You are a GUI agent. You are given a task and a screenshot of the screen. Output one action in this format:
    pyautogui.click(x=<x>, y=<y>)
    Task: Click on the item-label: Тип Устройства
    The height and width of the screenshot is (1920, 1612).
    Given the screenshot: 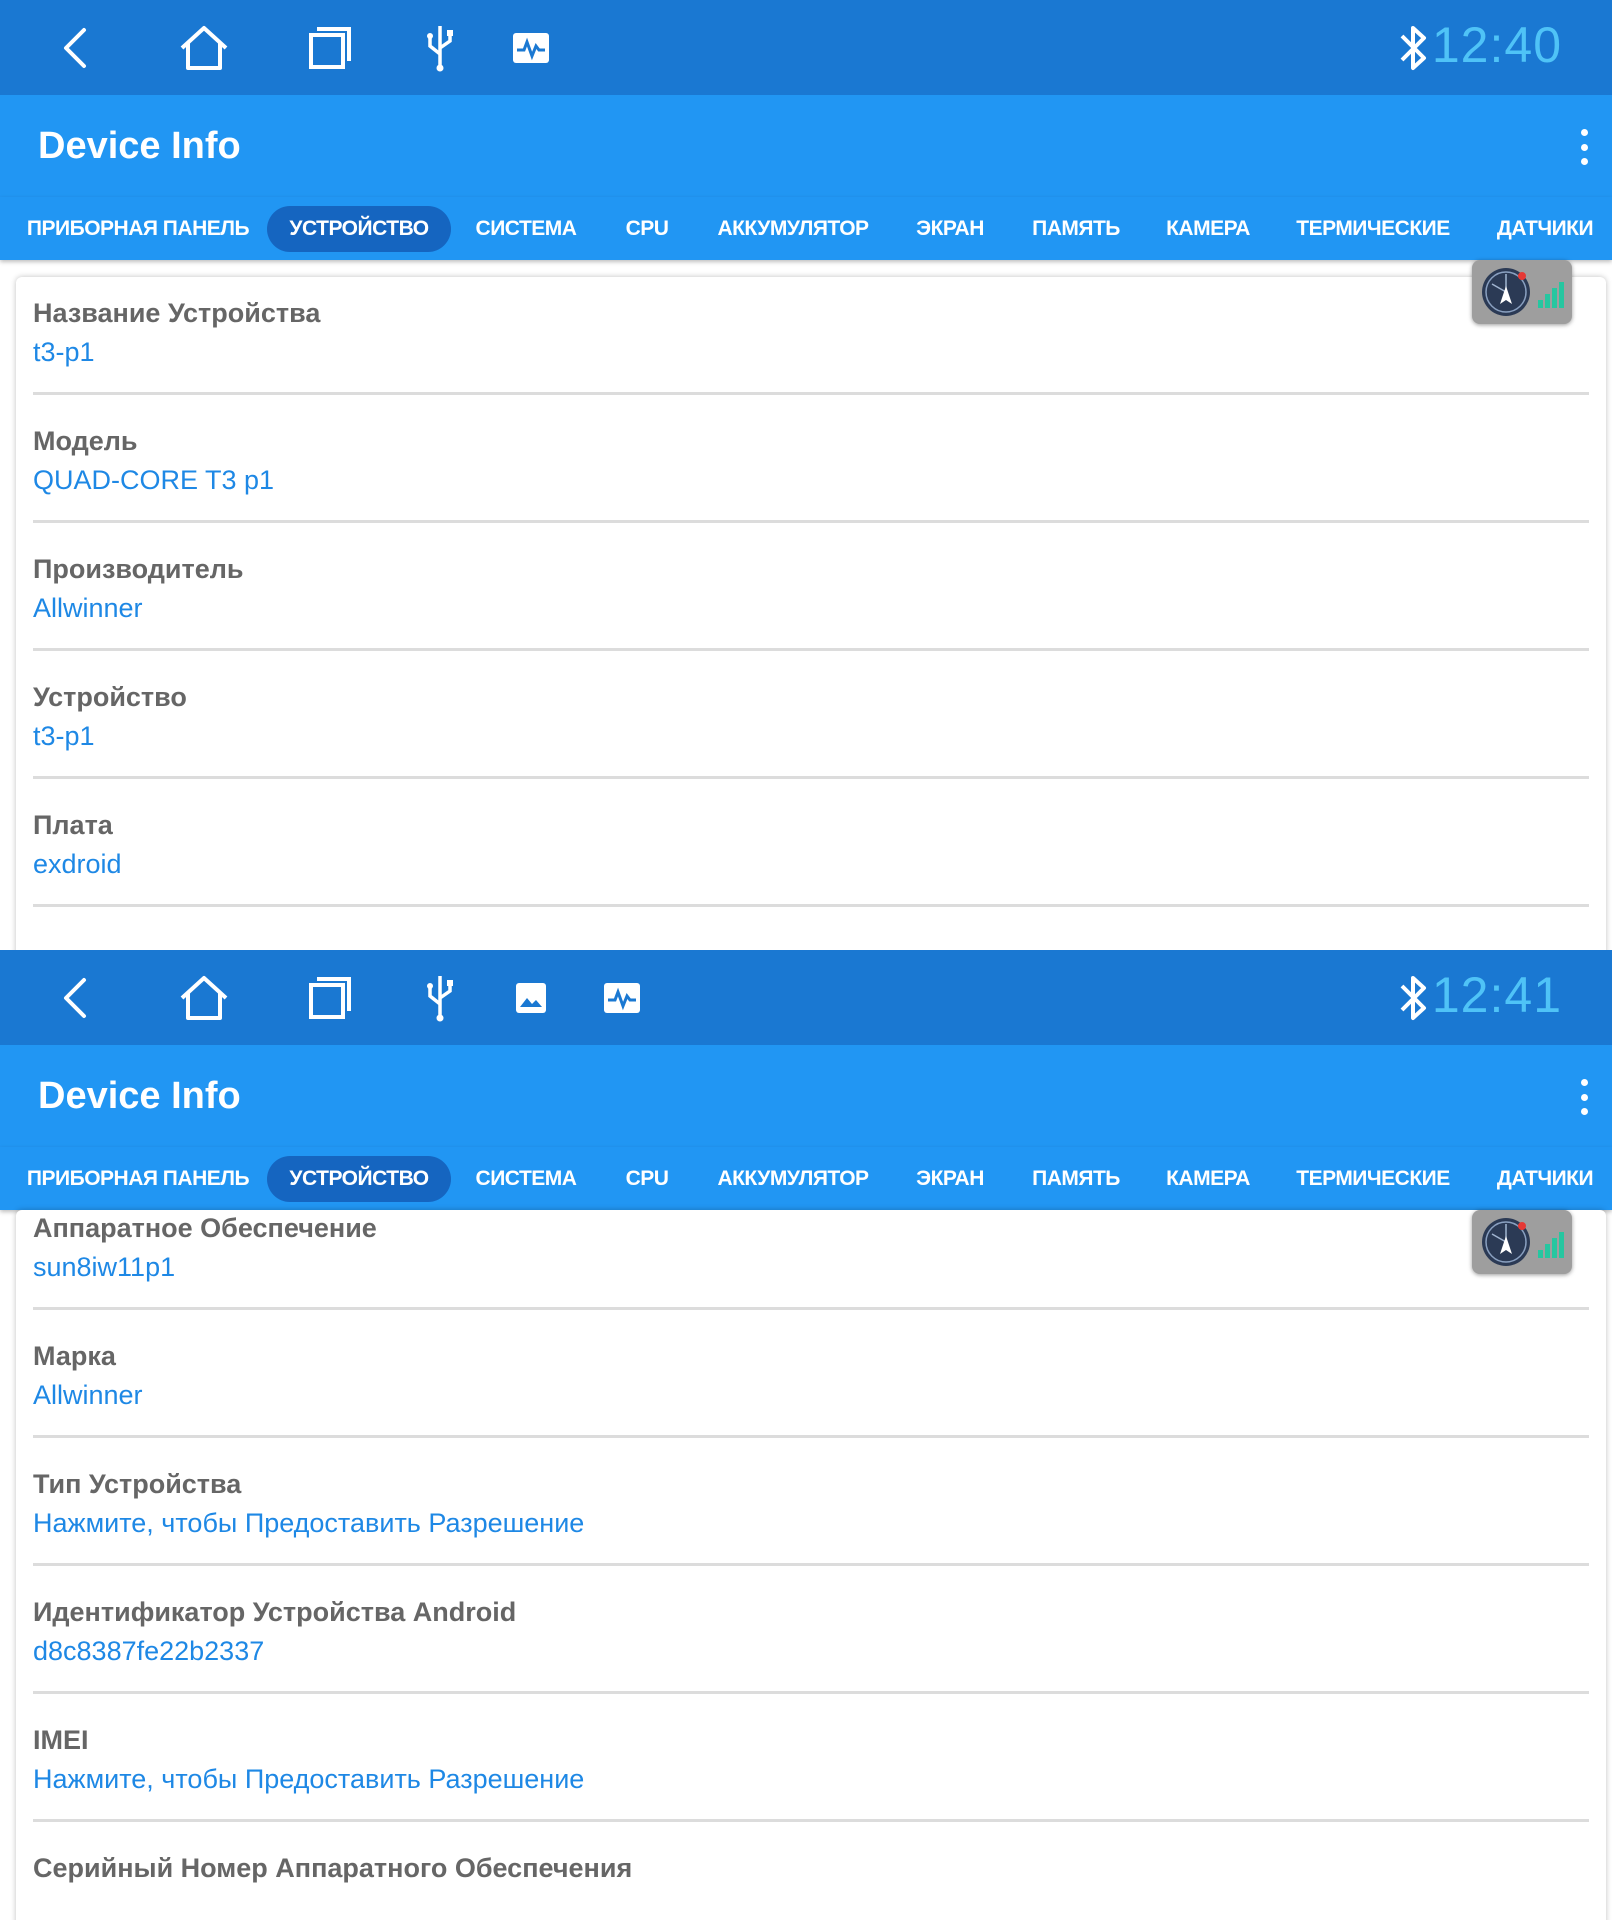 What is the action you would take?
    pyautogui.click(x=137, y=1484)
    